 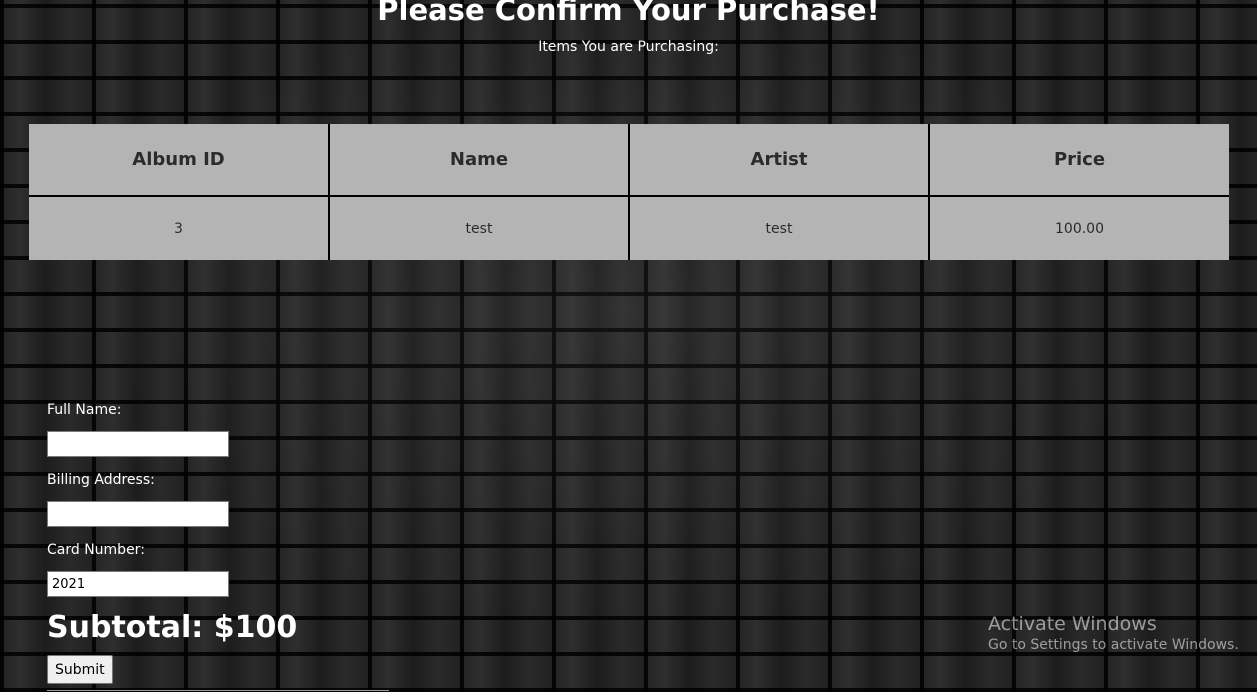 I want to click on column-header-price: Price, so click(x=1078, y=160).